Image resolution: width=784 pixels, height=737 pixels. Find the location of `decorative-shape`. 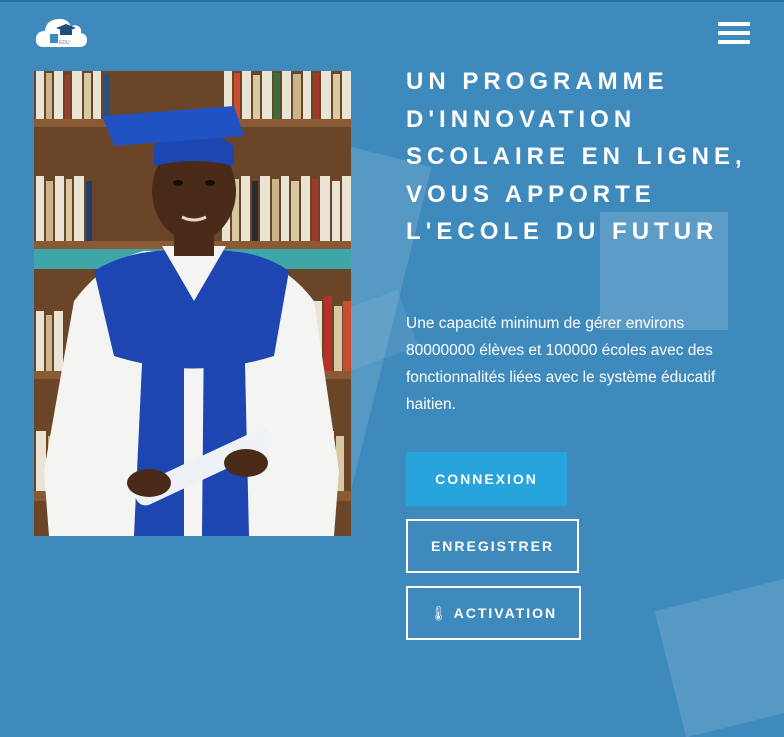

decorative-shape is located at coordinates (719, 654).